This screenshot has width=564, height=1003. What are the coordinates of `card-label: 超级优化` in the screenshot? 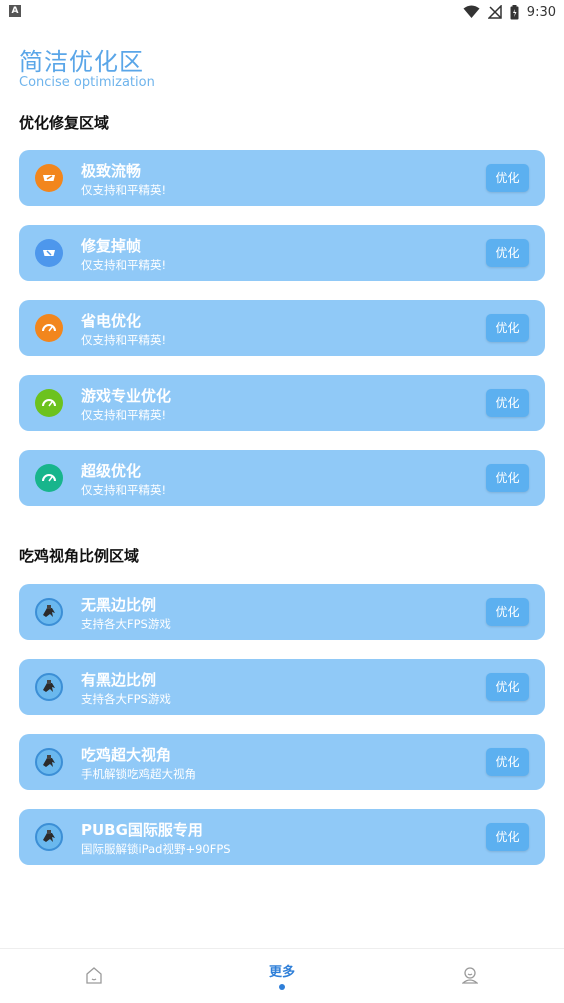 It's located at (111, 471).